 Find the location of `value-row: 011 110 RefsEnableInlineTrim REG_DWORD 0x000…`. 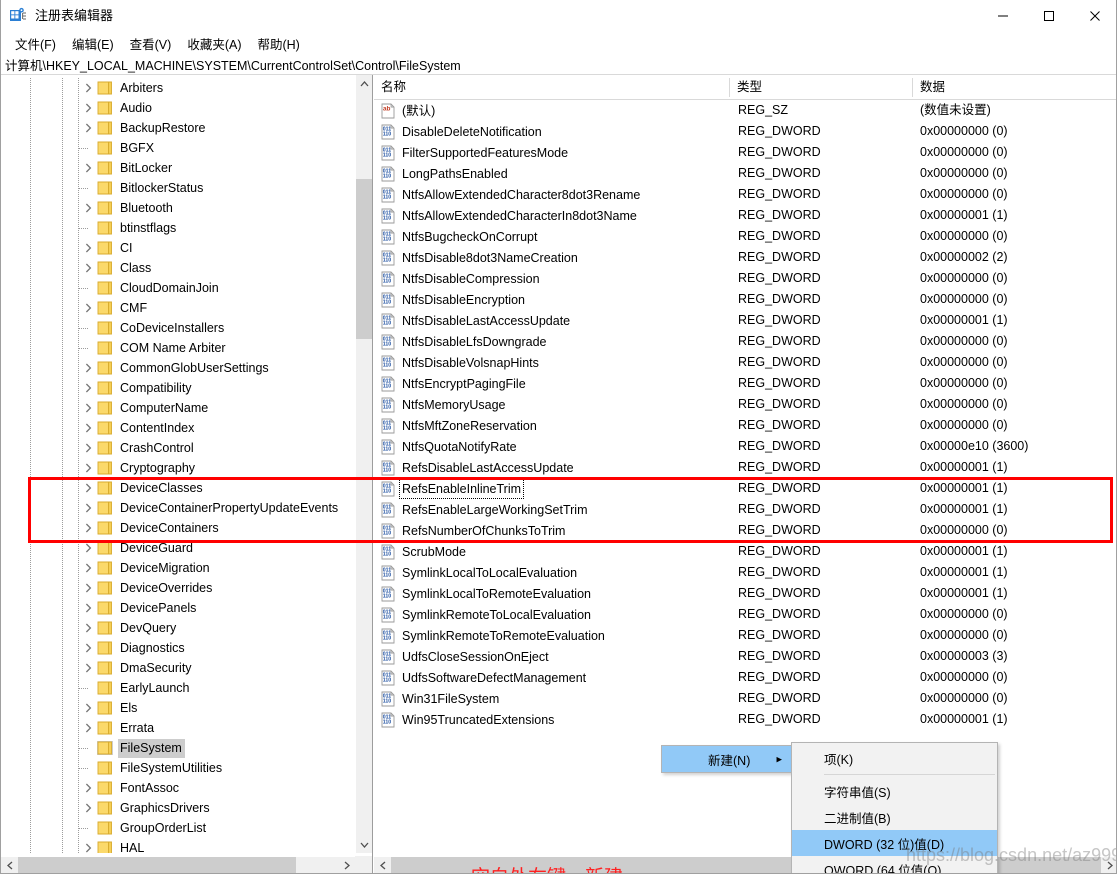

value-row: 011 110 RefsEnableInlineTrim REG_DWORD 0x000… is located at coordinates (745, 488).